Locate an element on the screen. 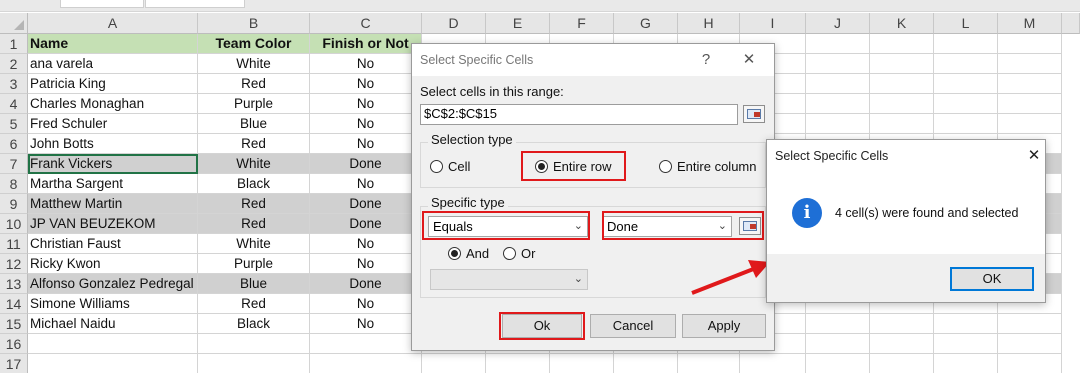  info-icon: i is located at coordinates (807, 213).